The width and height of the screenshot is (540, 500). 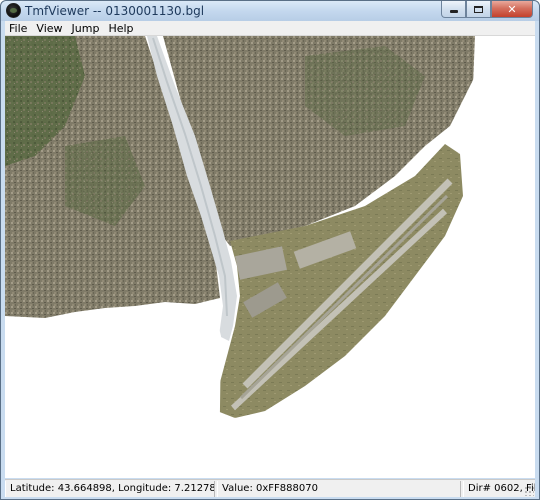 I want to click on close-button: ✕, so click(x=512, y=9).